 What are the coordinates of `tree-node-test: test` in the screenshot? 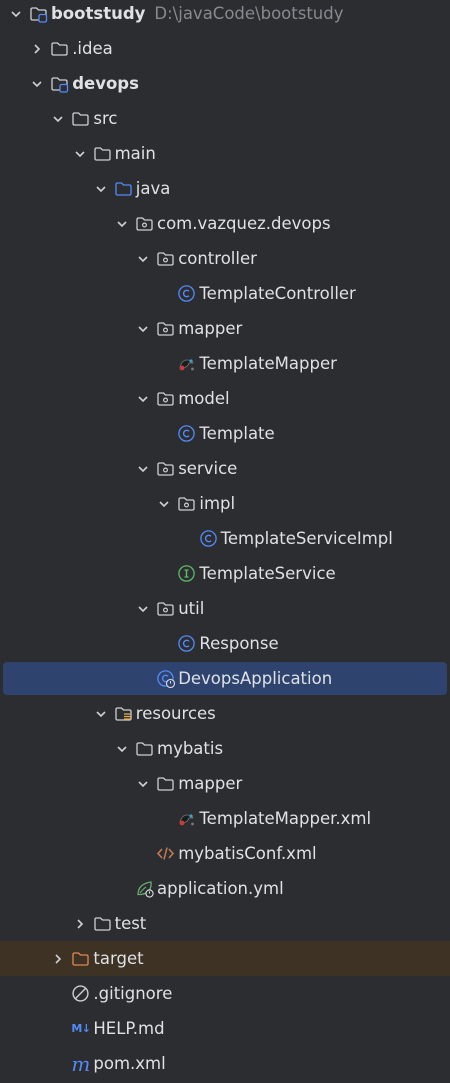 It's located at (225, 923).